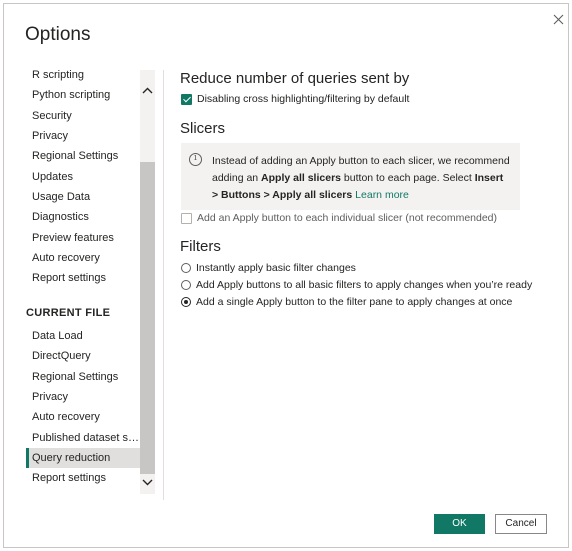 The width and height of the screenshot is (572, 551). What do you see at coordinates (186, 99) in the screenshot?
I see `cross-highlight-checkbox` at bounding box center [186, 99].